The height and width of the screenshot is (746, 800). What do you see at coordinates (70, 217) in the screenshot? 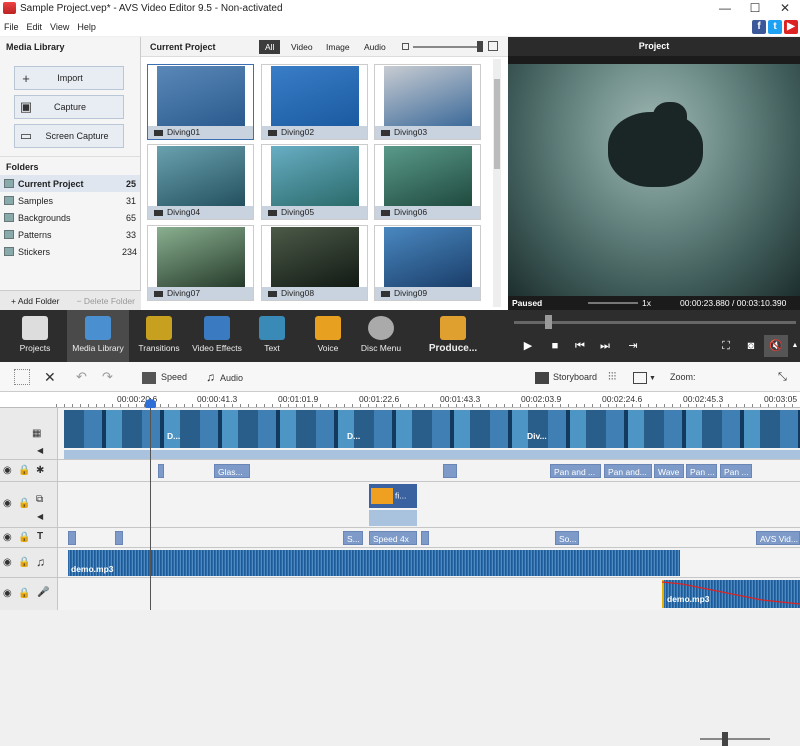
I see `folder-backgrounds: Backgrounds 65` at bounding box center [70, 217].